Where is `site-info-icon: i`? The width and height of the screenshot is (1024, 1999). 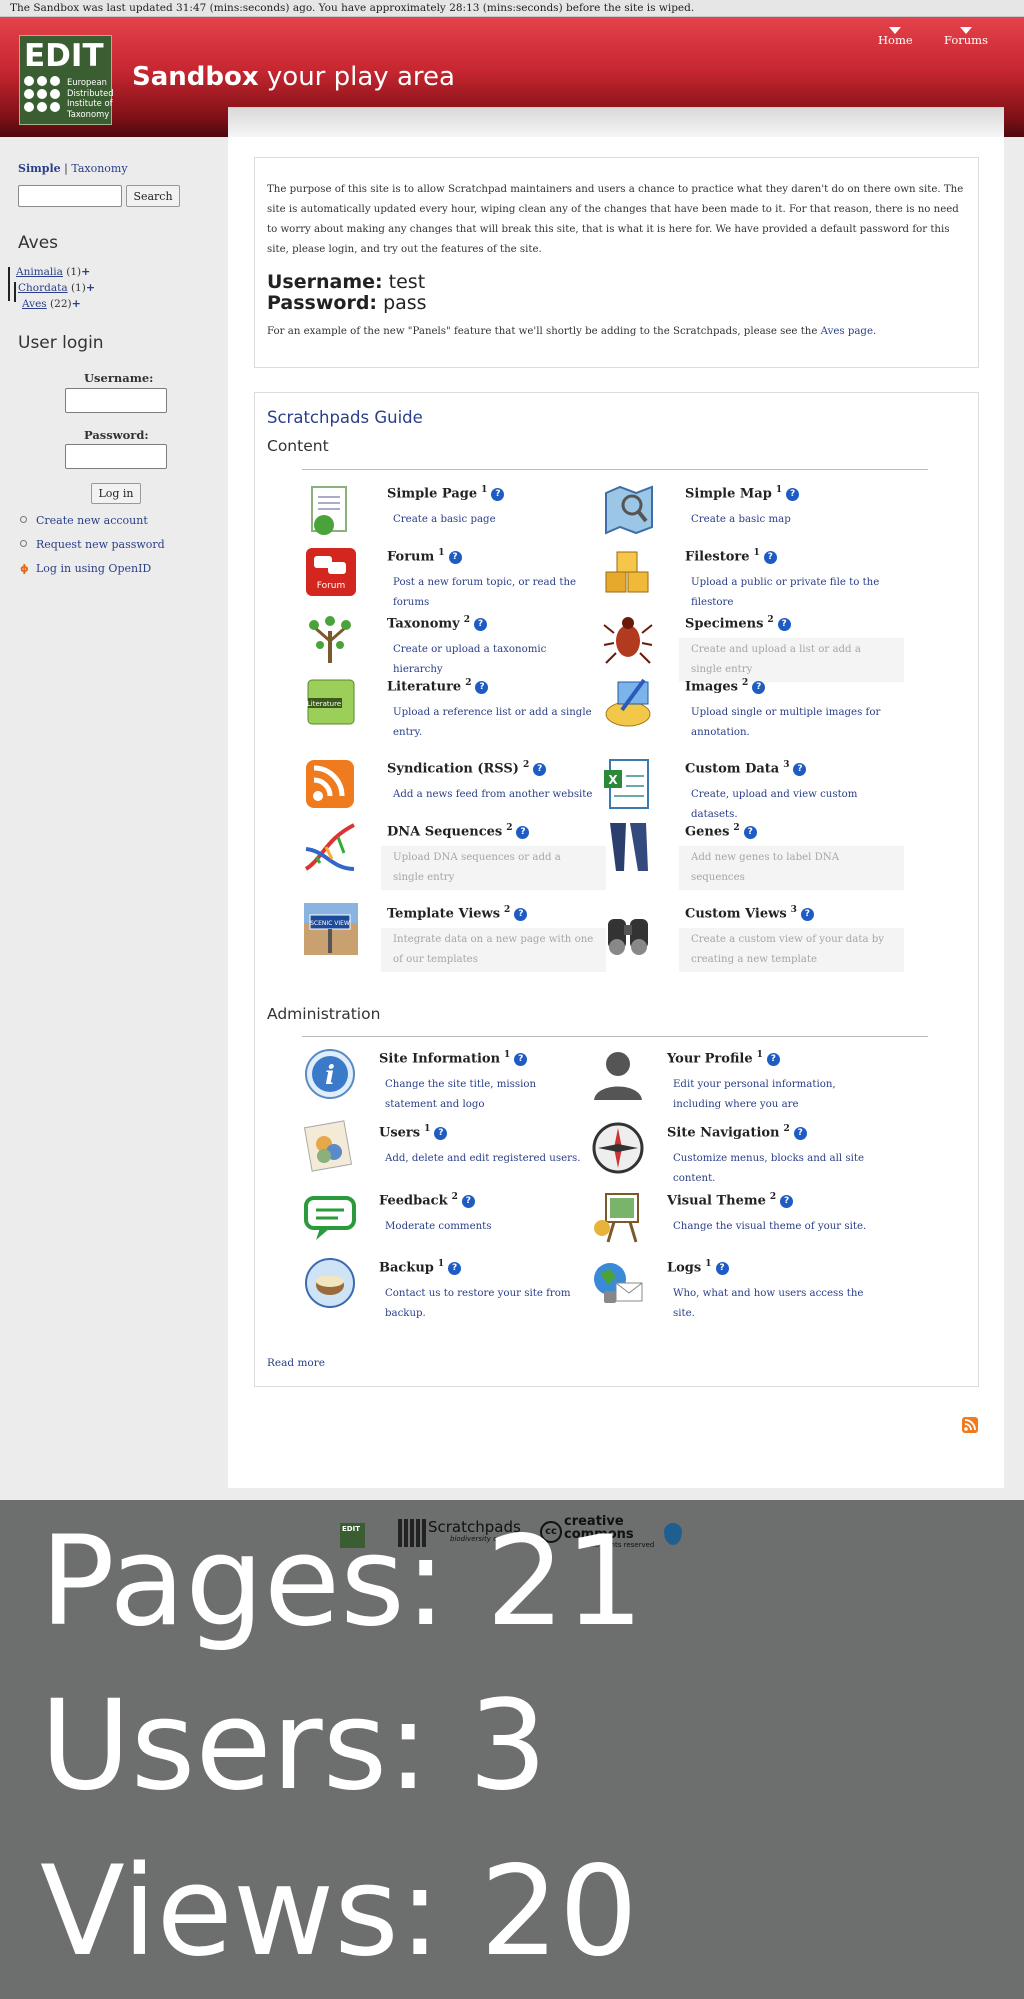 site-info-icon: i is located at coordinates (331, 1074).